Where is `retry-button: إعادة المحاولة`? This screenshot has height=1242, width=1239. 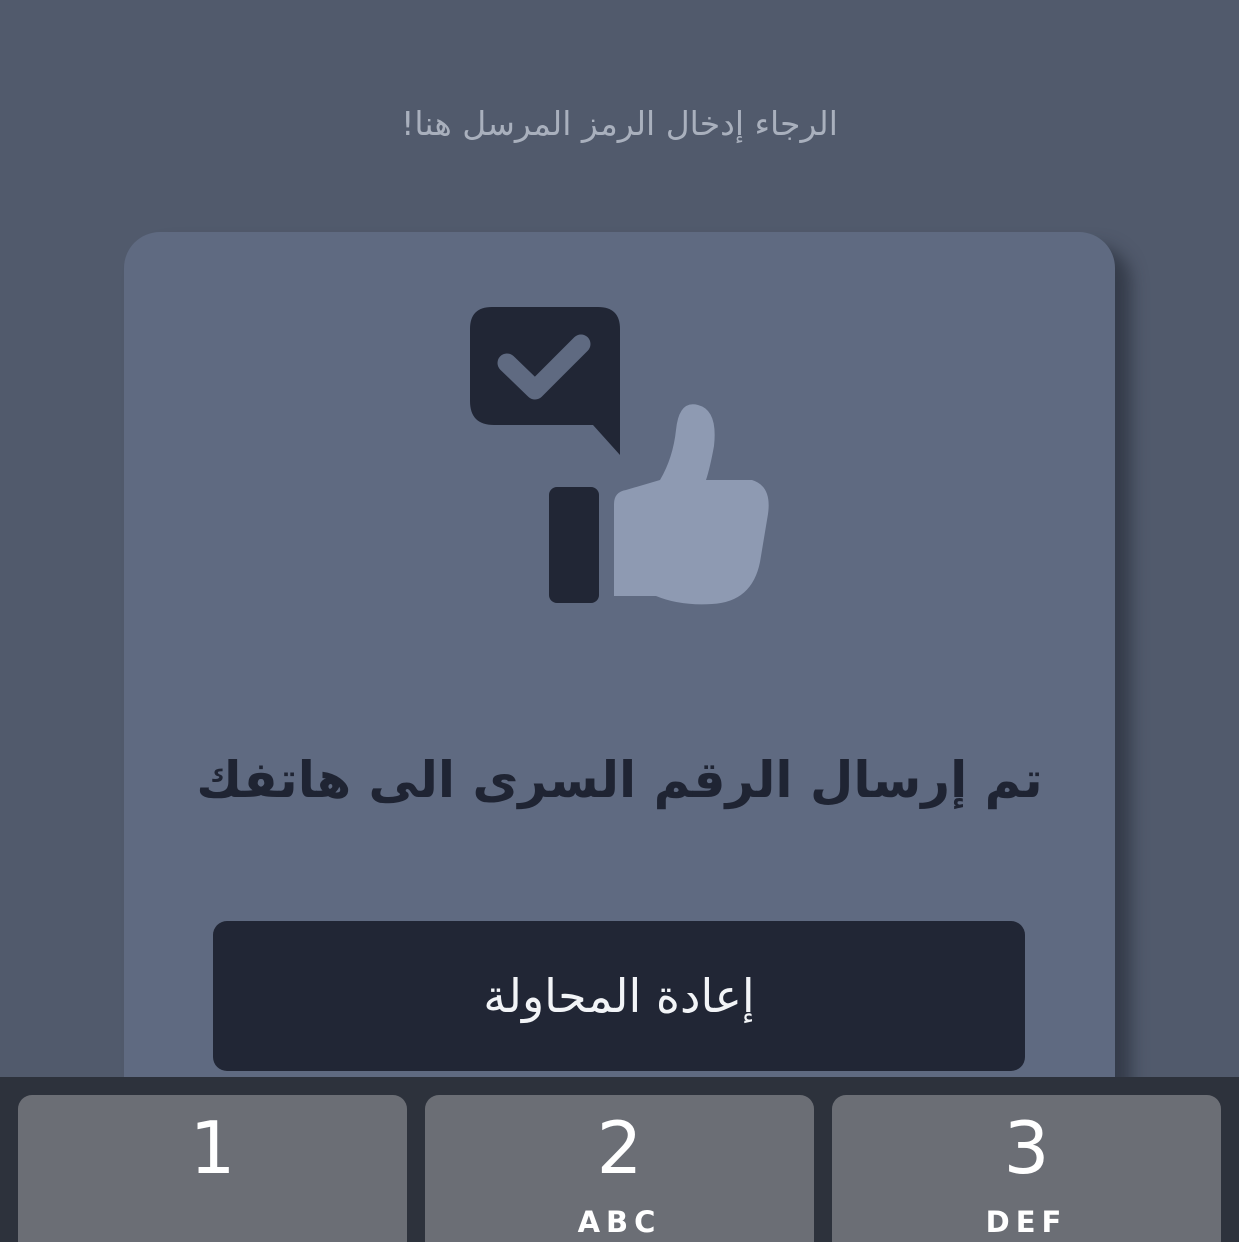
retry-button: إعادة المحاولة is located at coordinates (619, 996).